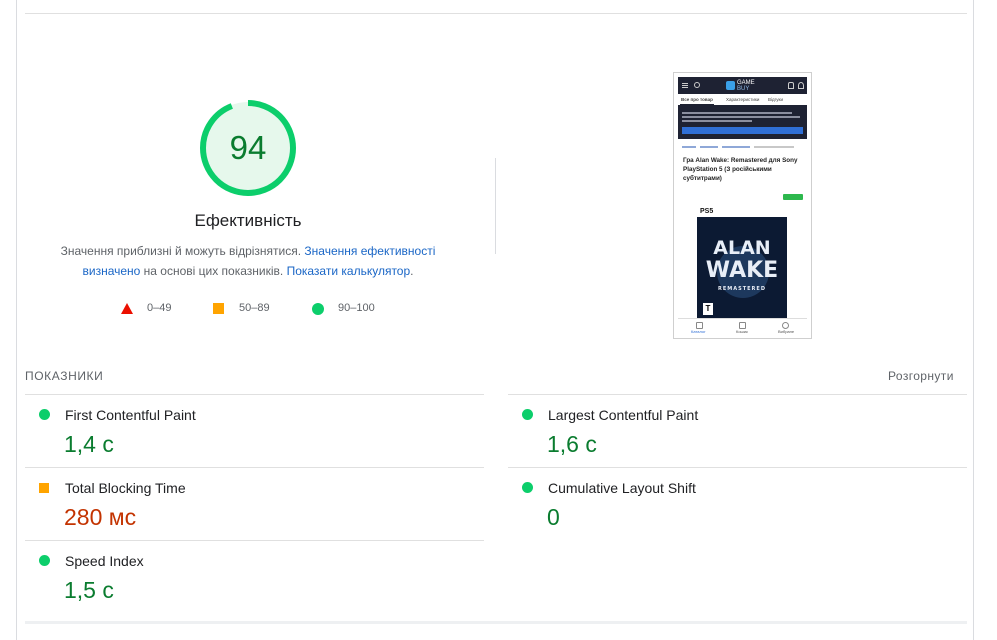  I want to click on gauge-title: Ефективність, so click(248, 220).